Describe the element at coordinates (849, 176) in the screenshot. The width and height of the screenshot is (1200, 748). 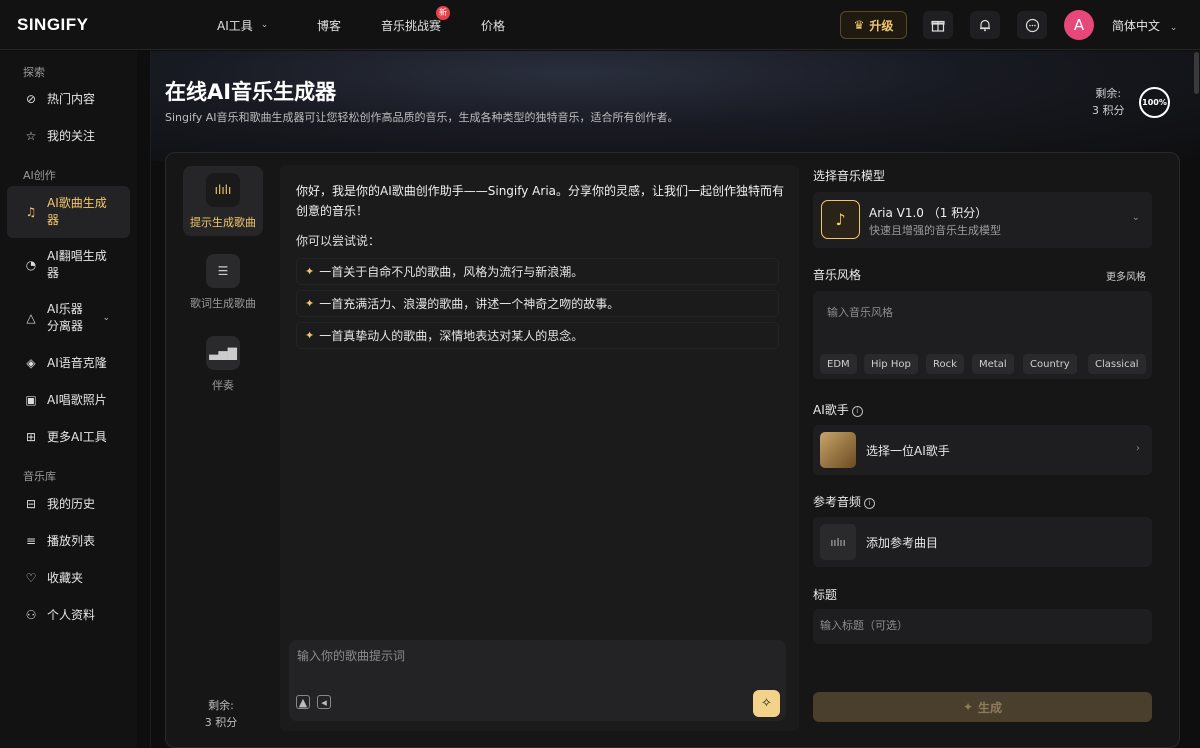
I see `model-label: 选择音乐模型` at that location.